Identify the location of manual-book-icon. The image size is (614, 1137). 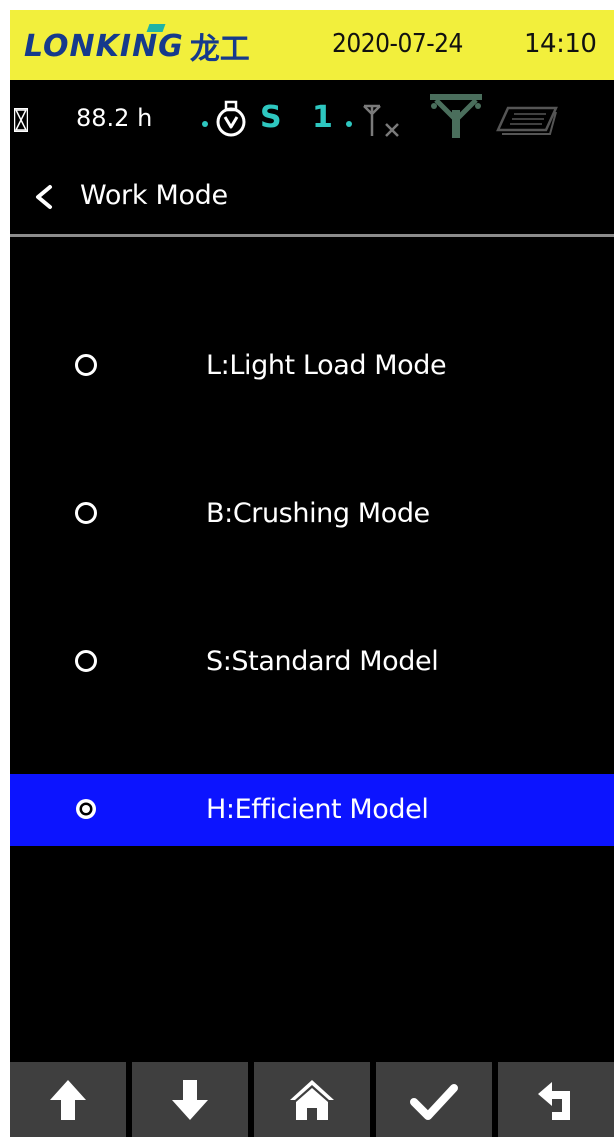
(527, 120).